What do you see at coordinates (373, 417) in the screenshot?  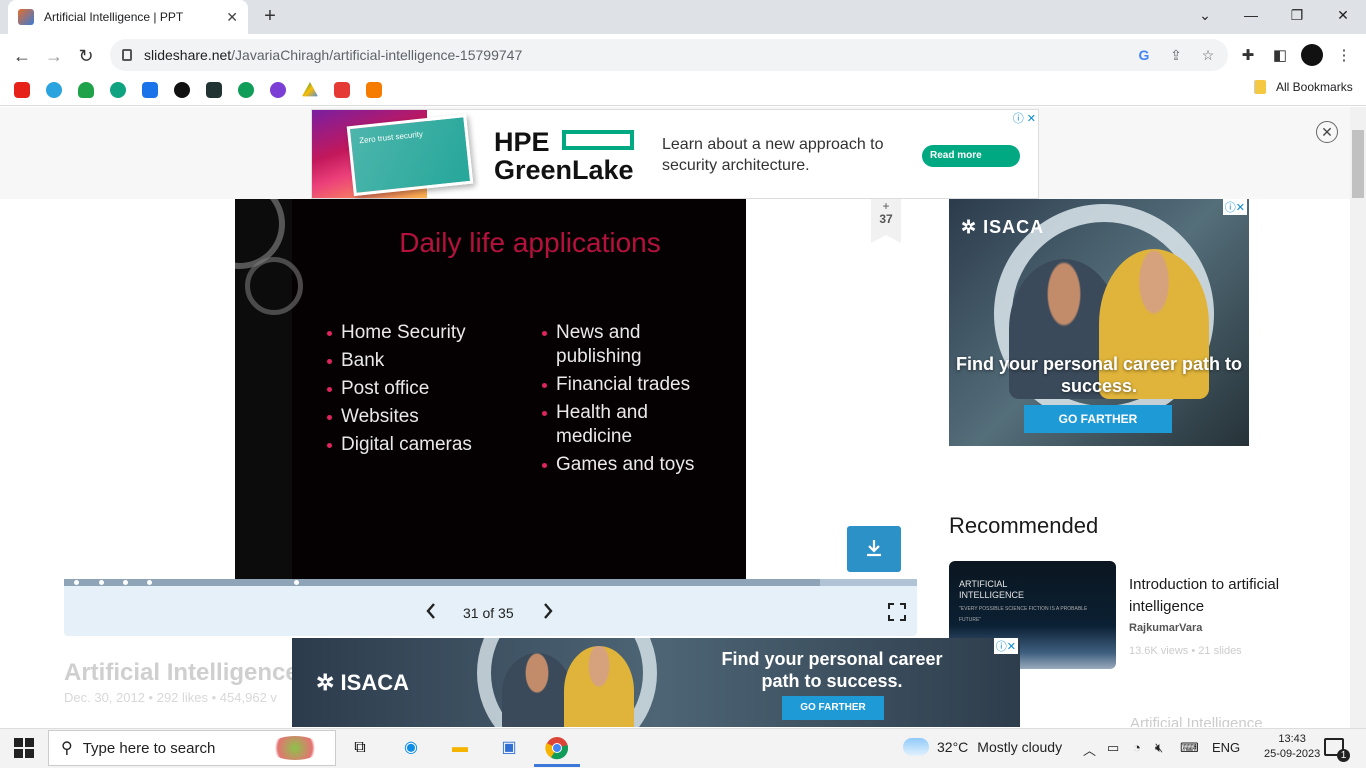 I see `slide-bullet: Websites` at bounding box center [373, 417].